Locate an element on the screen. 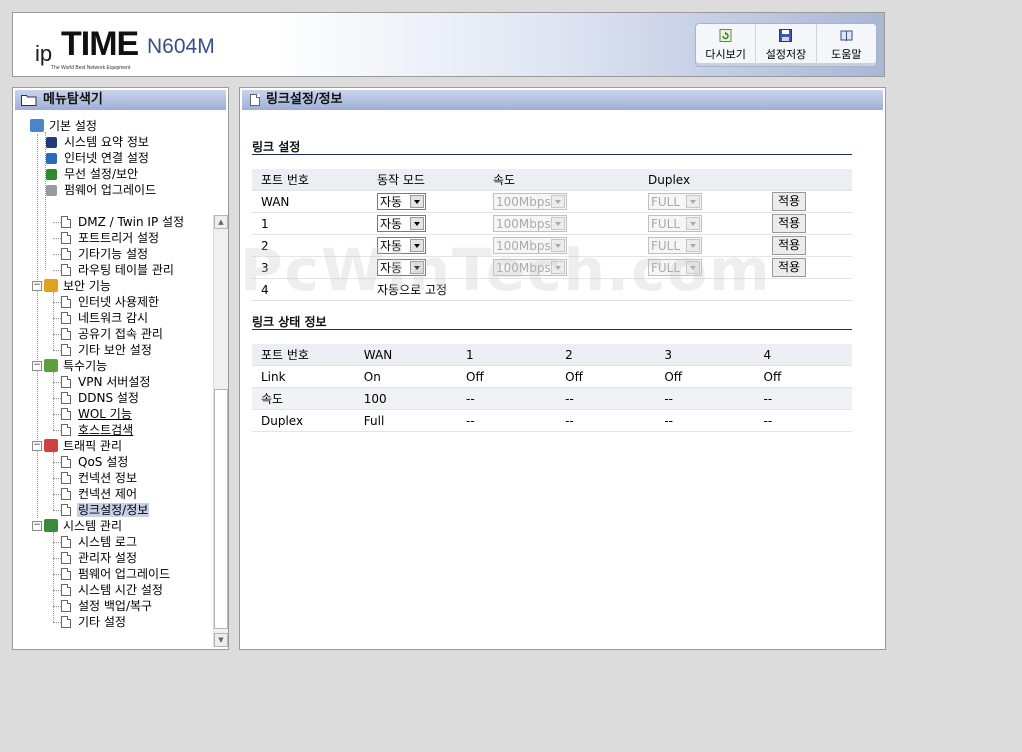 Image resolution: width=1022 pixels, height=752 pixels. scroll-down-arrow-icon: ▼ is located at coordinates (221, 640).